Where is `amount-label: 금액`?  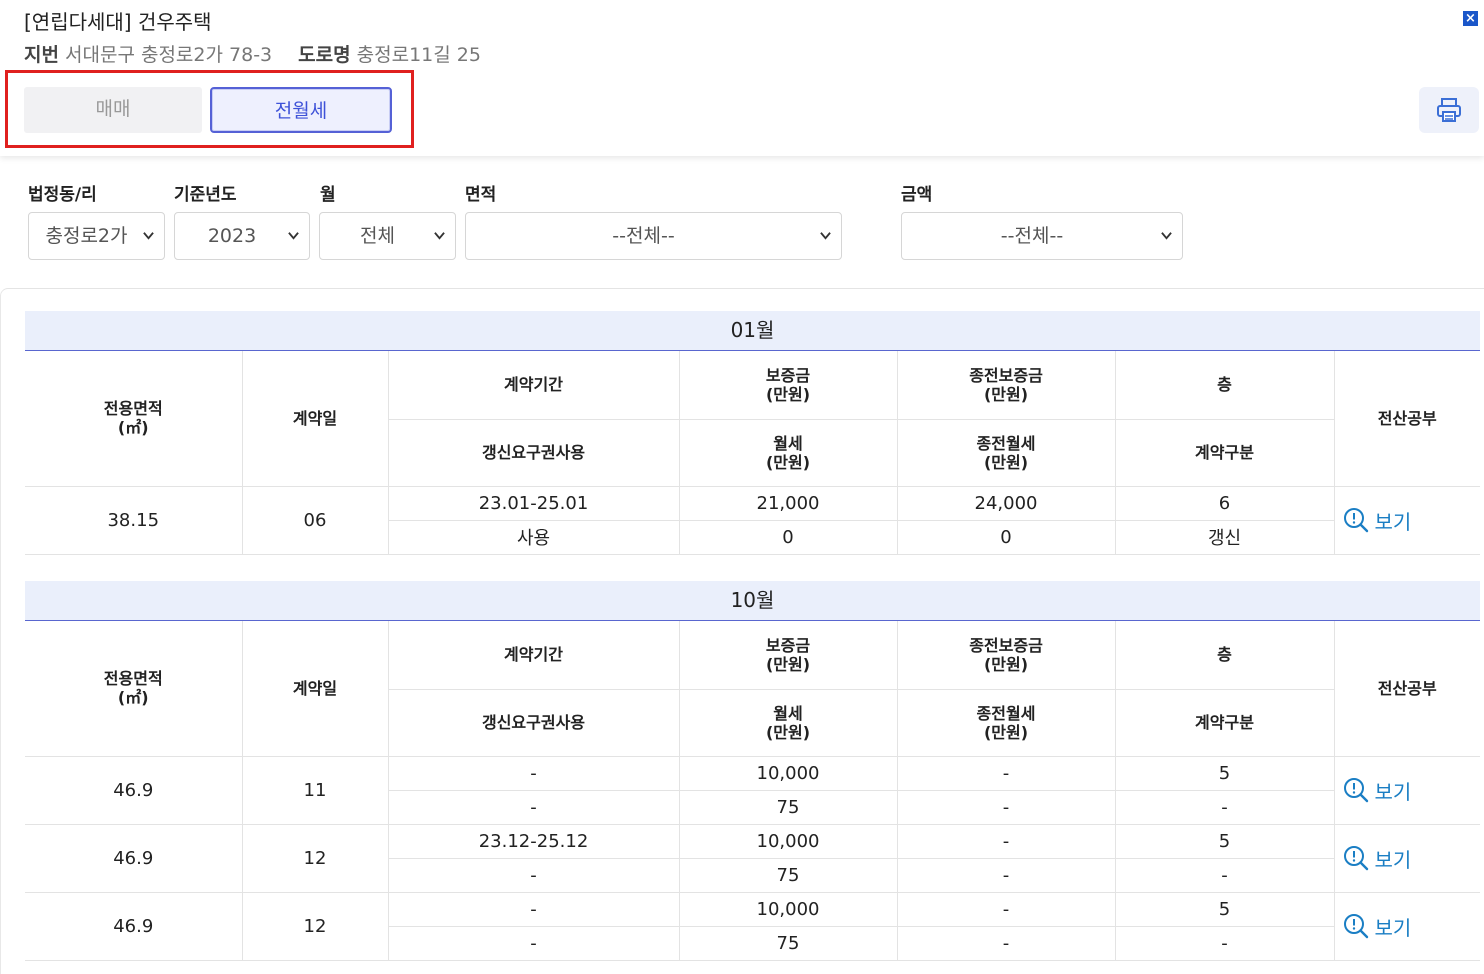 amount-label: 금액 is located at coordinates (917, 195).